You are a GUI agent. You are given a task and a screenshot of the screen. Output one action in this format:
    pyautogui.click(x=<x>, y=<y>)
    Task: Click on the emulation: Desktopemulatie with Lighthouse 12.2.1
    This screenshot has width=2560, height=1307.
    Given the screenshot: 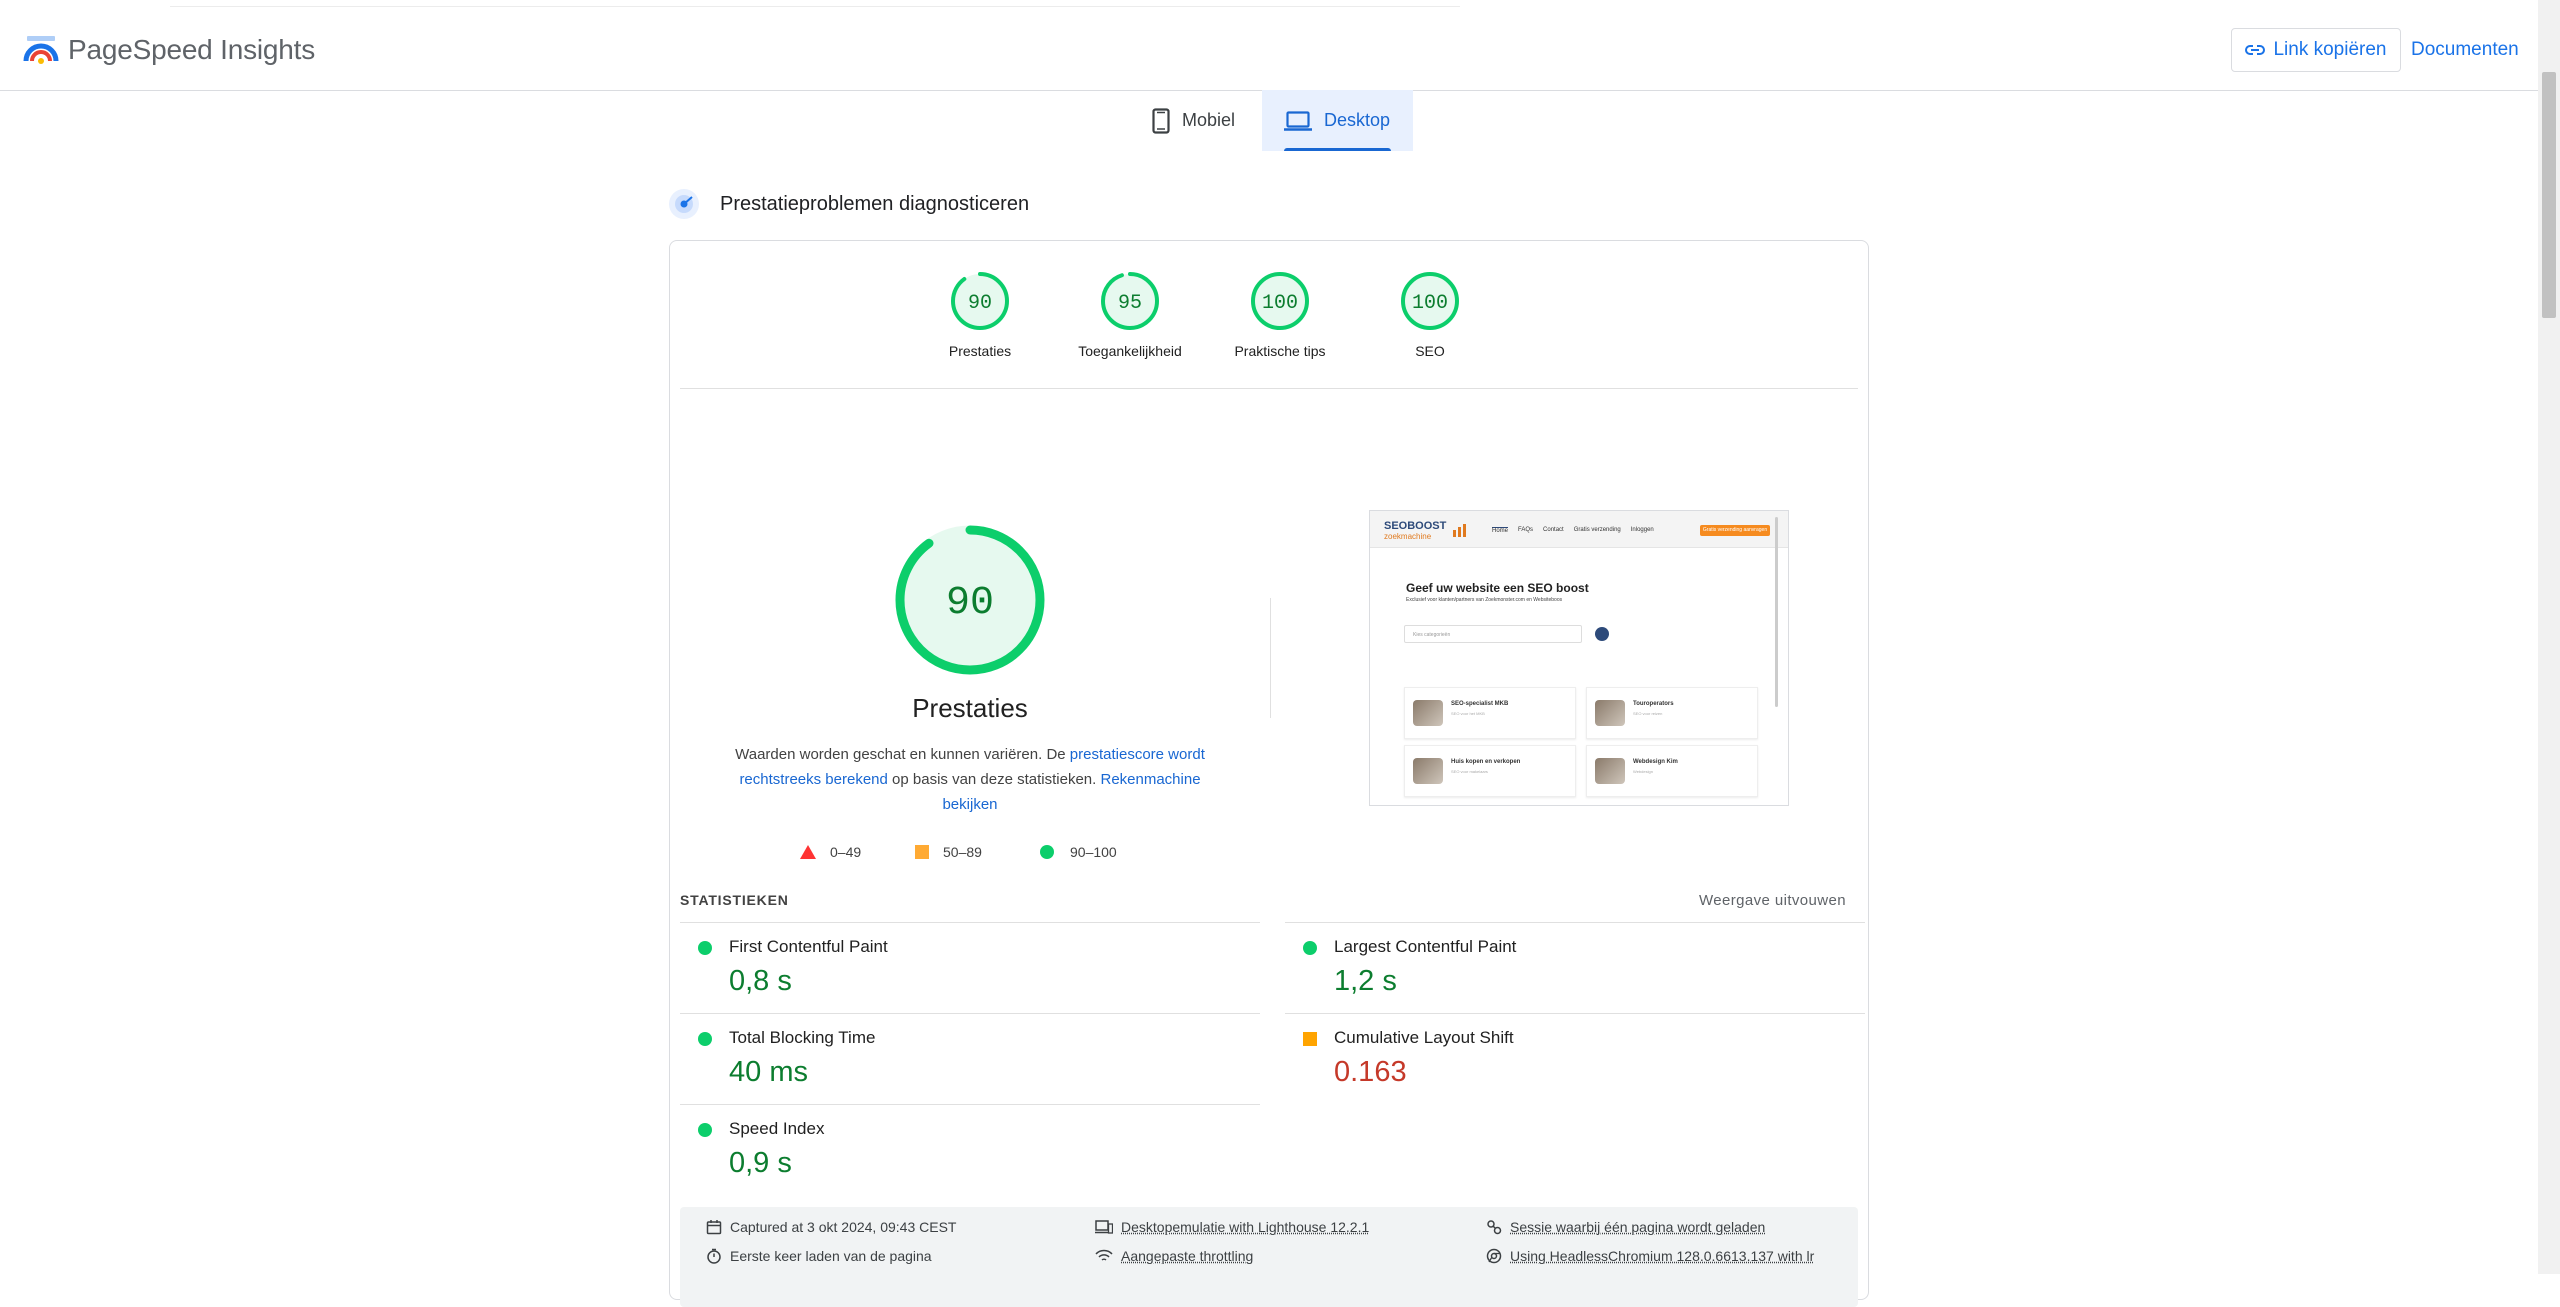 What is the action you would take?
    pyautogui.click(x=1232, y=1227)
    